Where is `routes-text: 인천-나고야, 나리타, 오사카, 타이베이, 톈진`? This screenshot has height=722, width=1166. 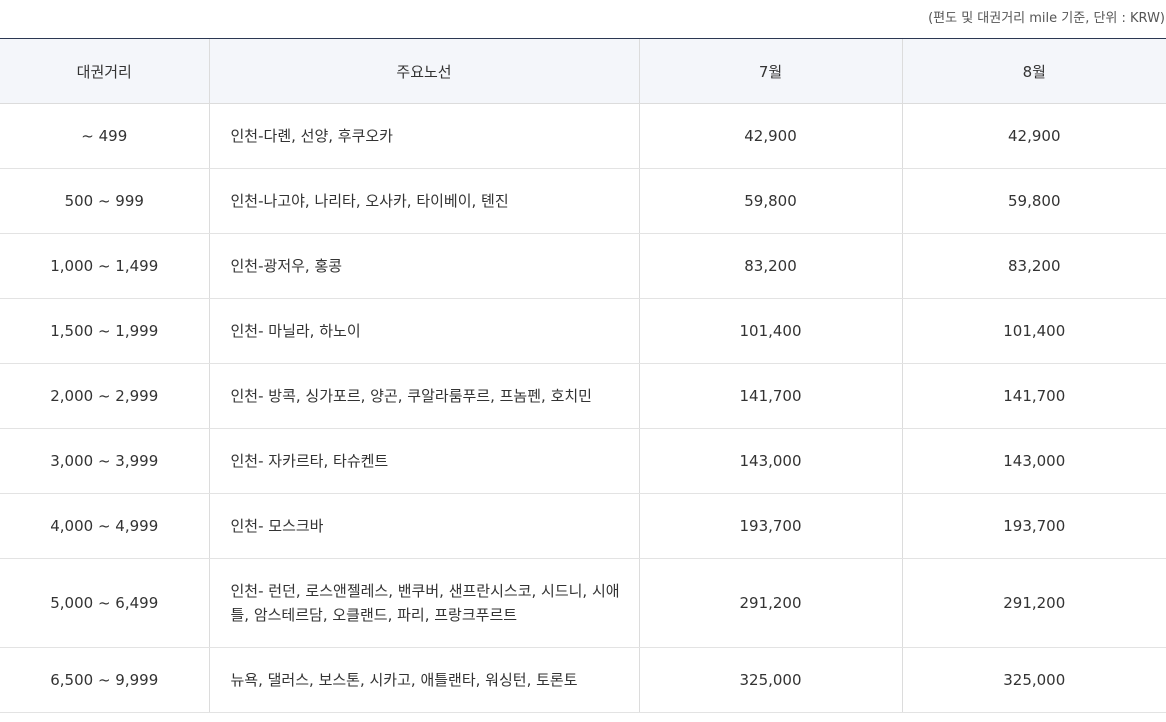 routes-text: 인천-나고야, 나리타, 오사카, 타이베이, 톈진 is located at coordinates (369, 201).